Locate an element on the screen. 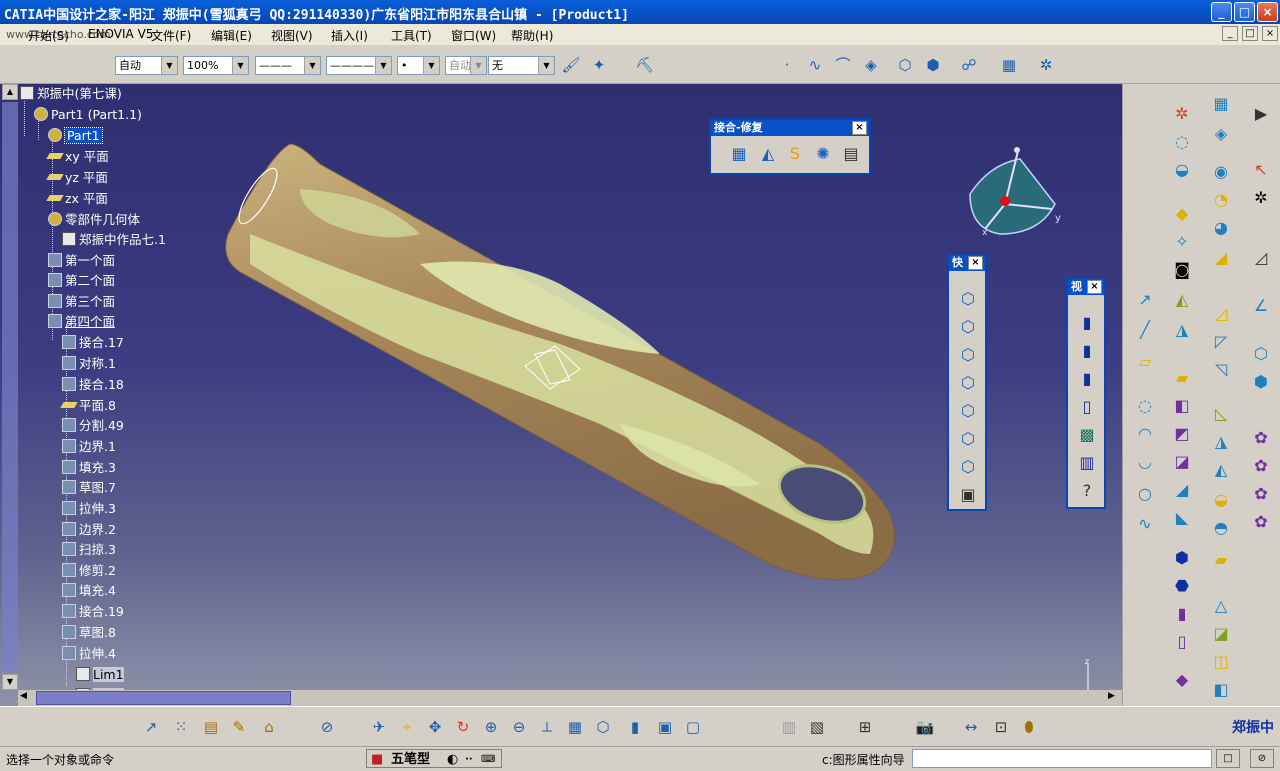  scroll-up-arrow-icon: ▲ is located at coordinates (10, 92).